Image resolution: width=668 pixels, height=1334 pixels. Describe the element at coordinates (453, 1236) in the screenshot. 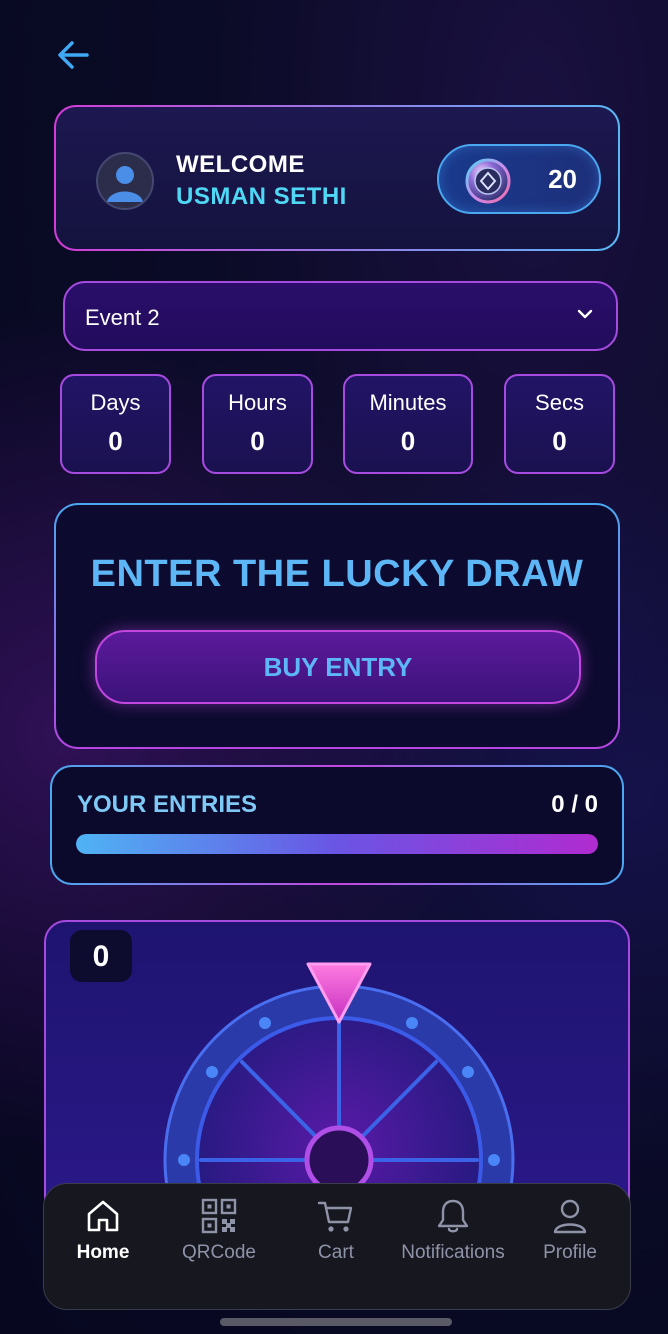

I see `nav-notifications: Notifications` at that location.